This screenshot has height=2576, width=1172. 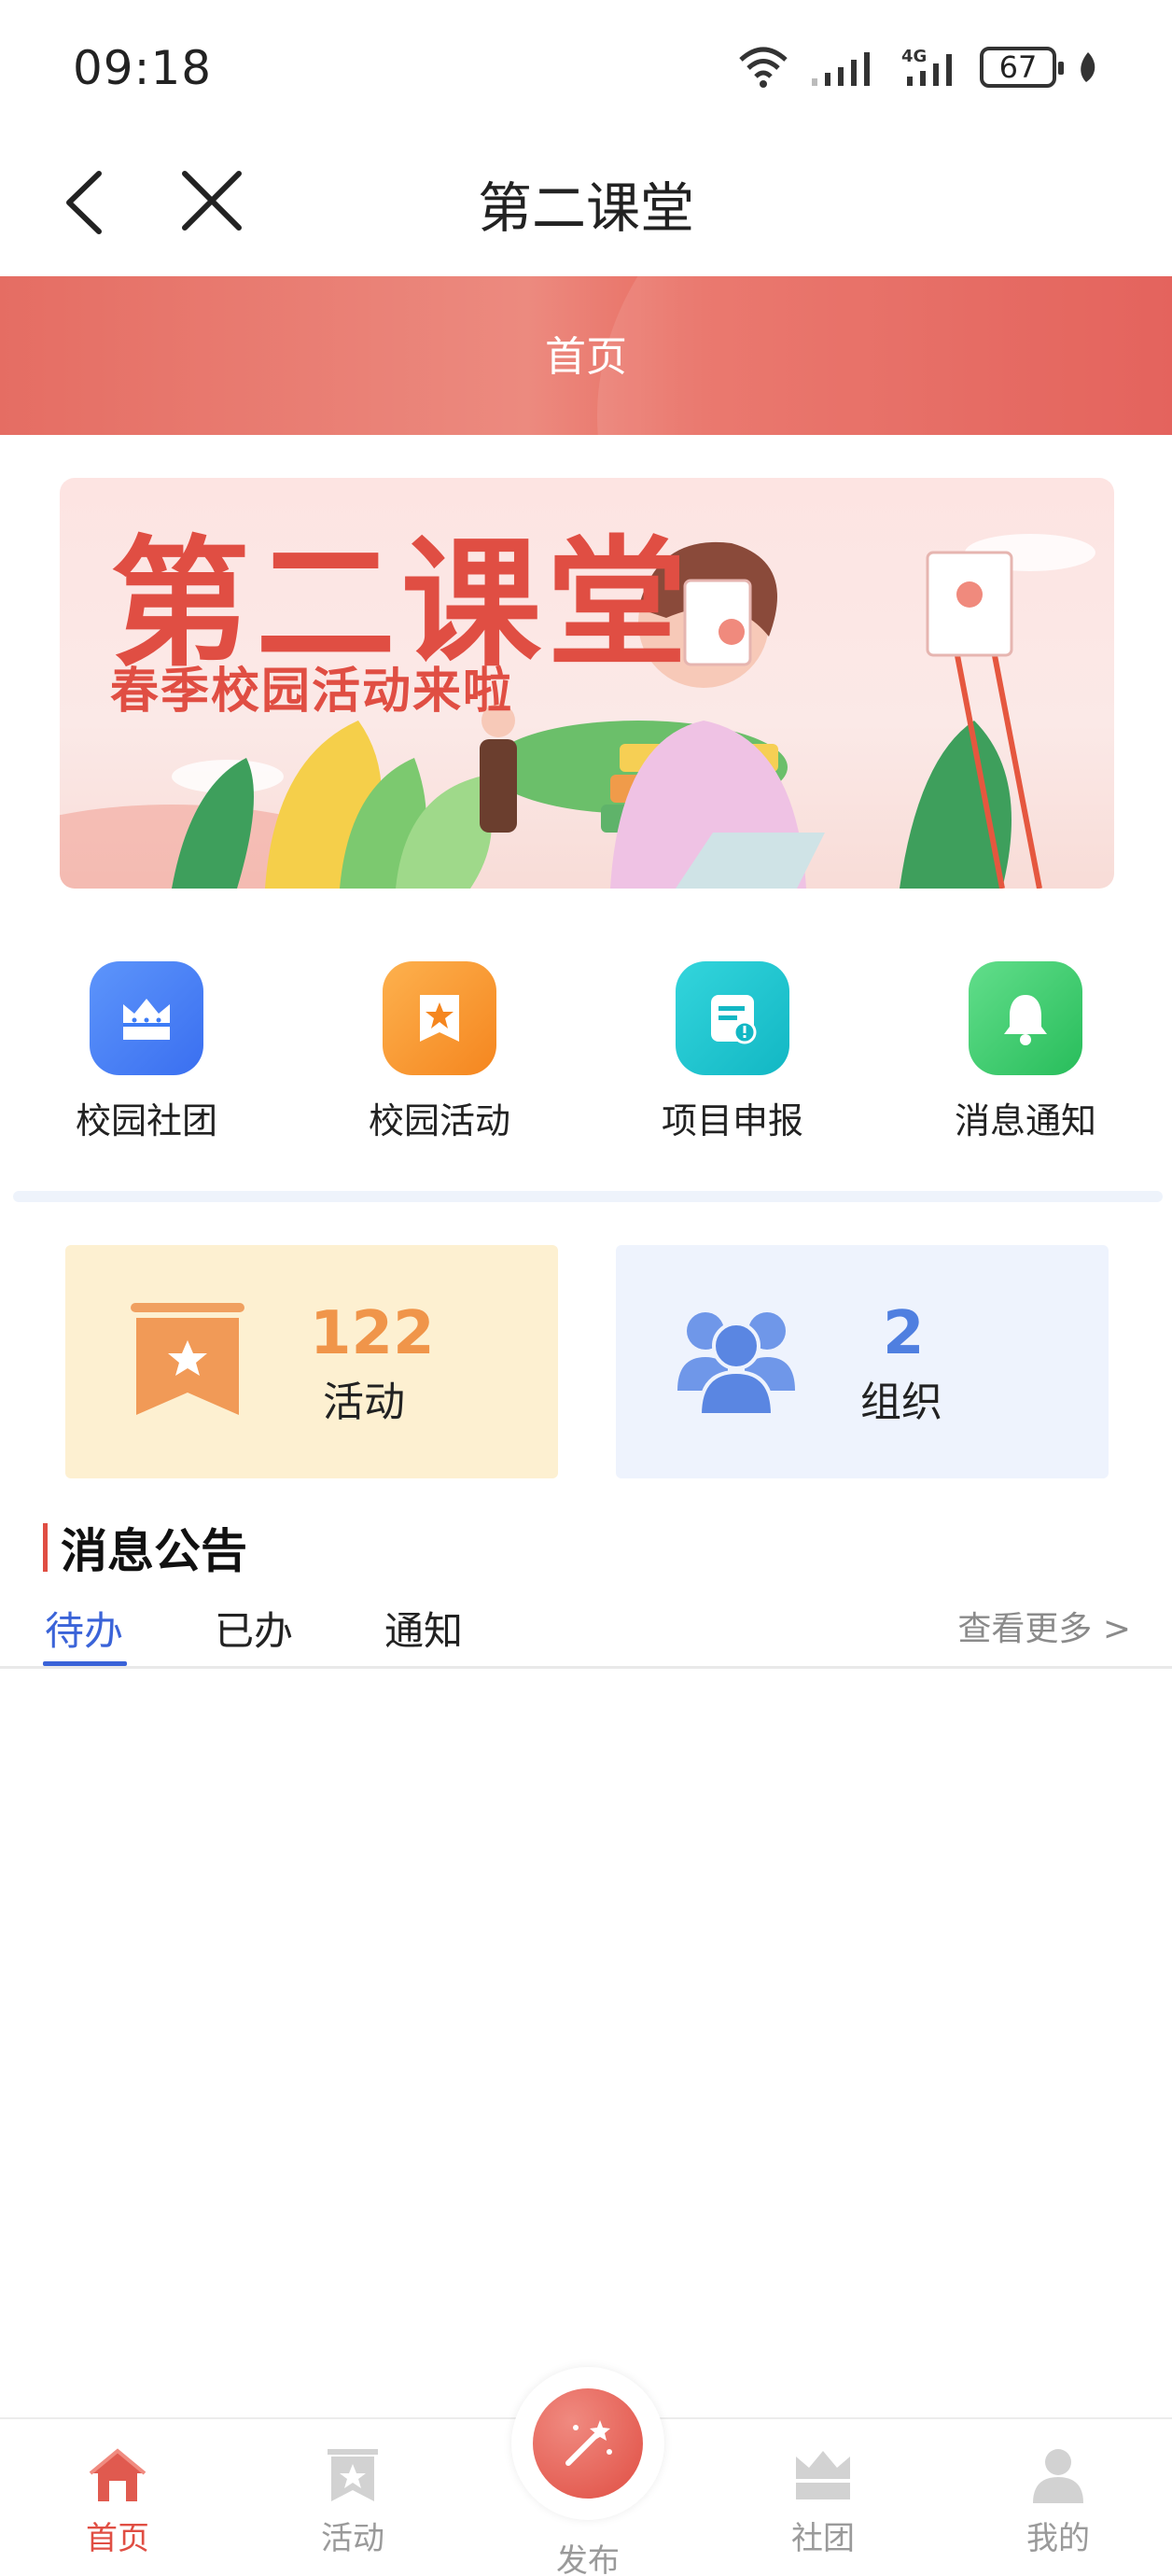 What do you see at coordinates (439, 1120) in the screenshot?
I see `quick-label-campus-activity: 校园活动` at bounding box center [439, 1120].